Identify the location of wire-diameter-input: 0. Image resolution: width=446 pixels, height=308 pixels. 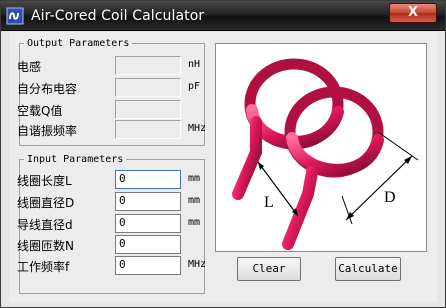
(148, 223).